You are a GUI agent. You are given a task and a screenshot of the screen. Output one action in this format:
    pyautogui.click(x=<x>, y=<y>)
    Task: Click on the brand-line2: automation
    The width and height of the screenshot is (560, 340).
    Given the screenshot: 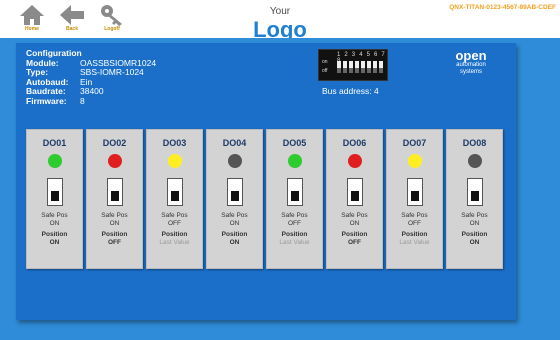 What is the action you would take?
    pyautogui.click(x=471, y=65)
    